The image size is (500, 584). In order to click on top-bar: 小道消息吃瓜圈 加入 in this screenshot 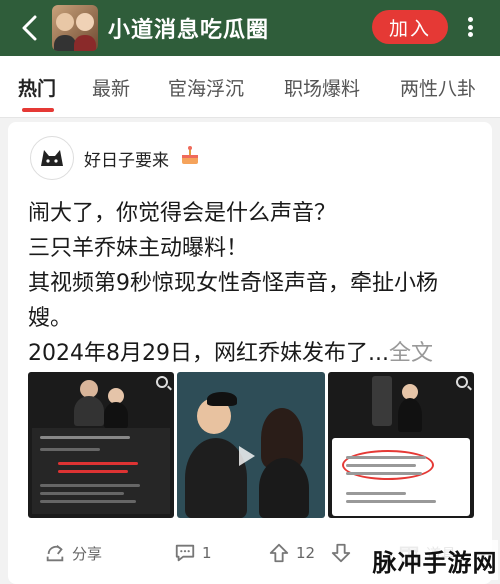, I will do `click(250, 28)`.